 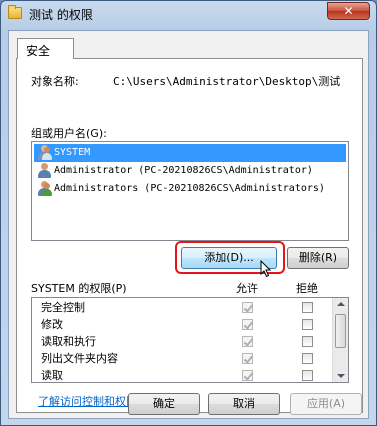 What do you see at coordinates (188, 14) in the screenshot?
I see `title-bar: 测试 的权限 ✕` at bounding box center [188, 14].